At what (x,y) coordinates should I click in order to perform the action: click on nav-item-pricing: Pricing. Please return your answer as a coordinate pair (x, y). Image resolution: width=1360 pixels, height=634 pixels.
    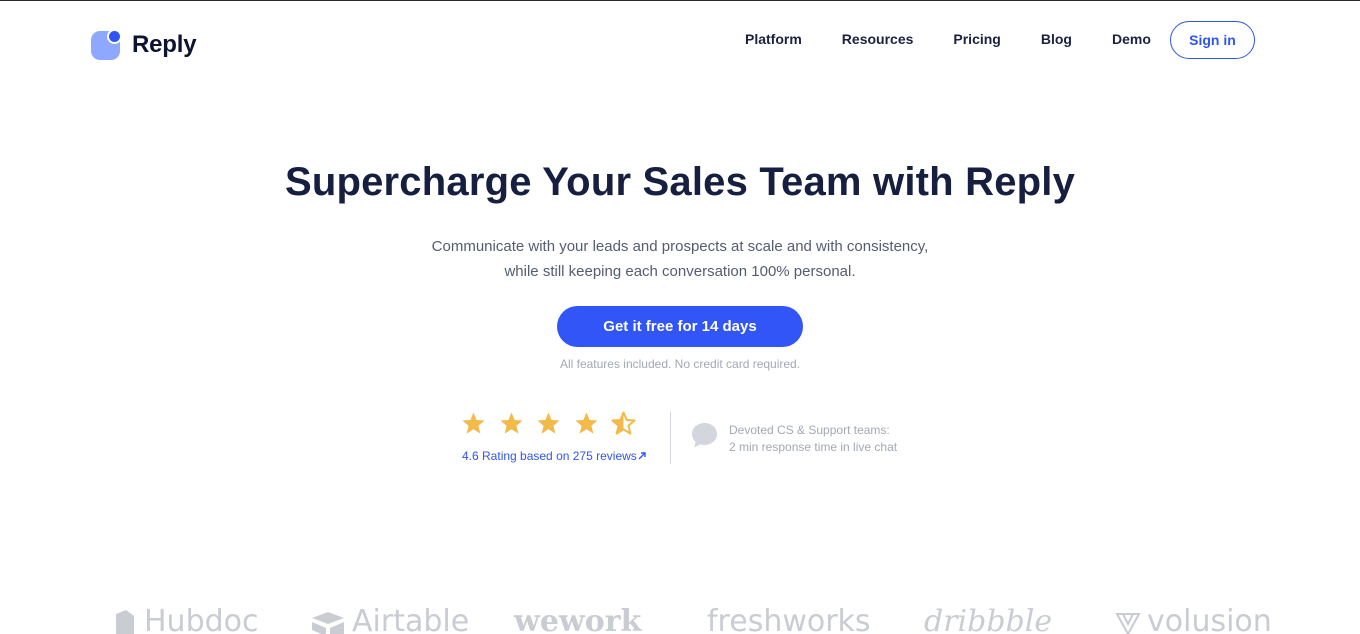
    Looking at the image, I should click on (976, 39).